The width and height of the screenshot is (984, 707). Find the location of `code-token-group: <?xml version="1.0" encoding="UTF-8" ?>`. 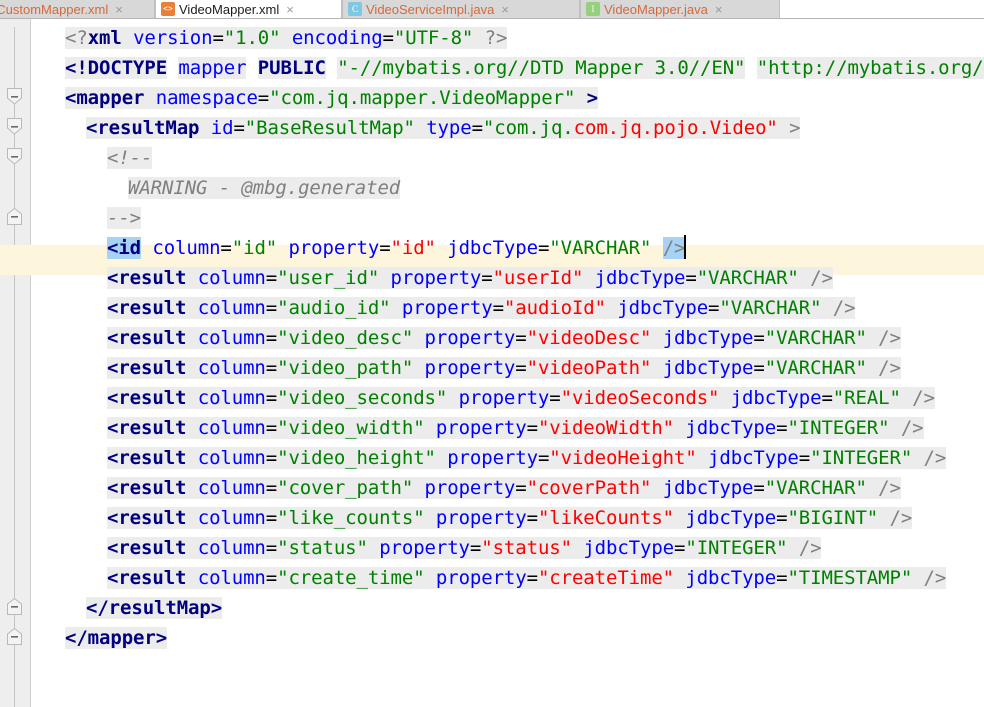

code-token-group: <?xml version="1.0" encoding="UTF-8" ?> is located at coordinates (286, 38).